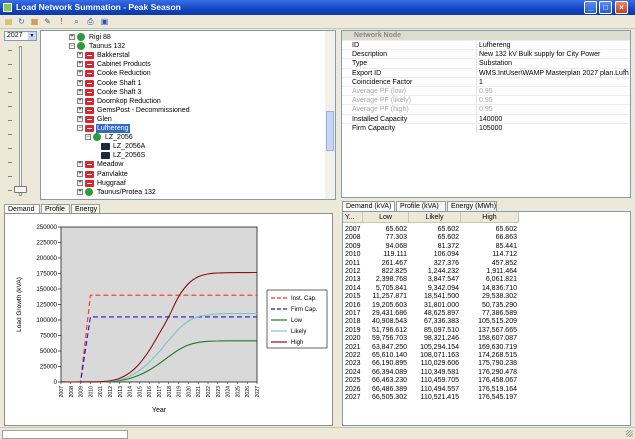  I want to click on legend-label: Low, so click(297, 321).